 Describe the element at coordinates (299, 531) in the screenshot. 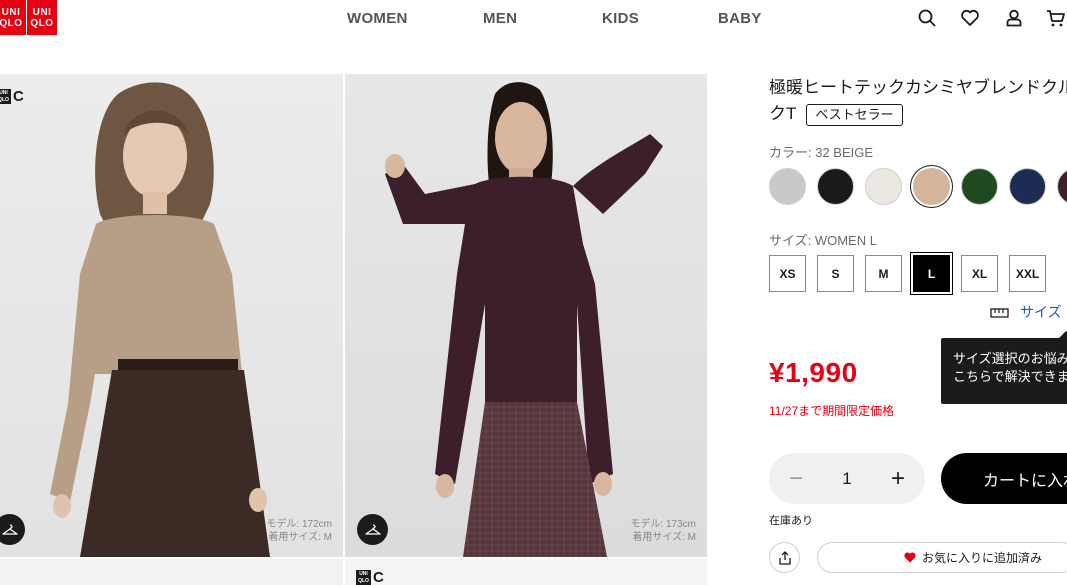

I see `model-info-1: モデル: 172cm 着用サイズ: M` at that location.